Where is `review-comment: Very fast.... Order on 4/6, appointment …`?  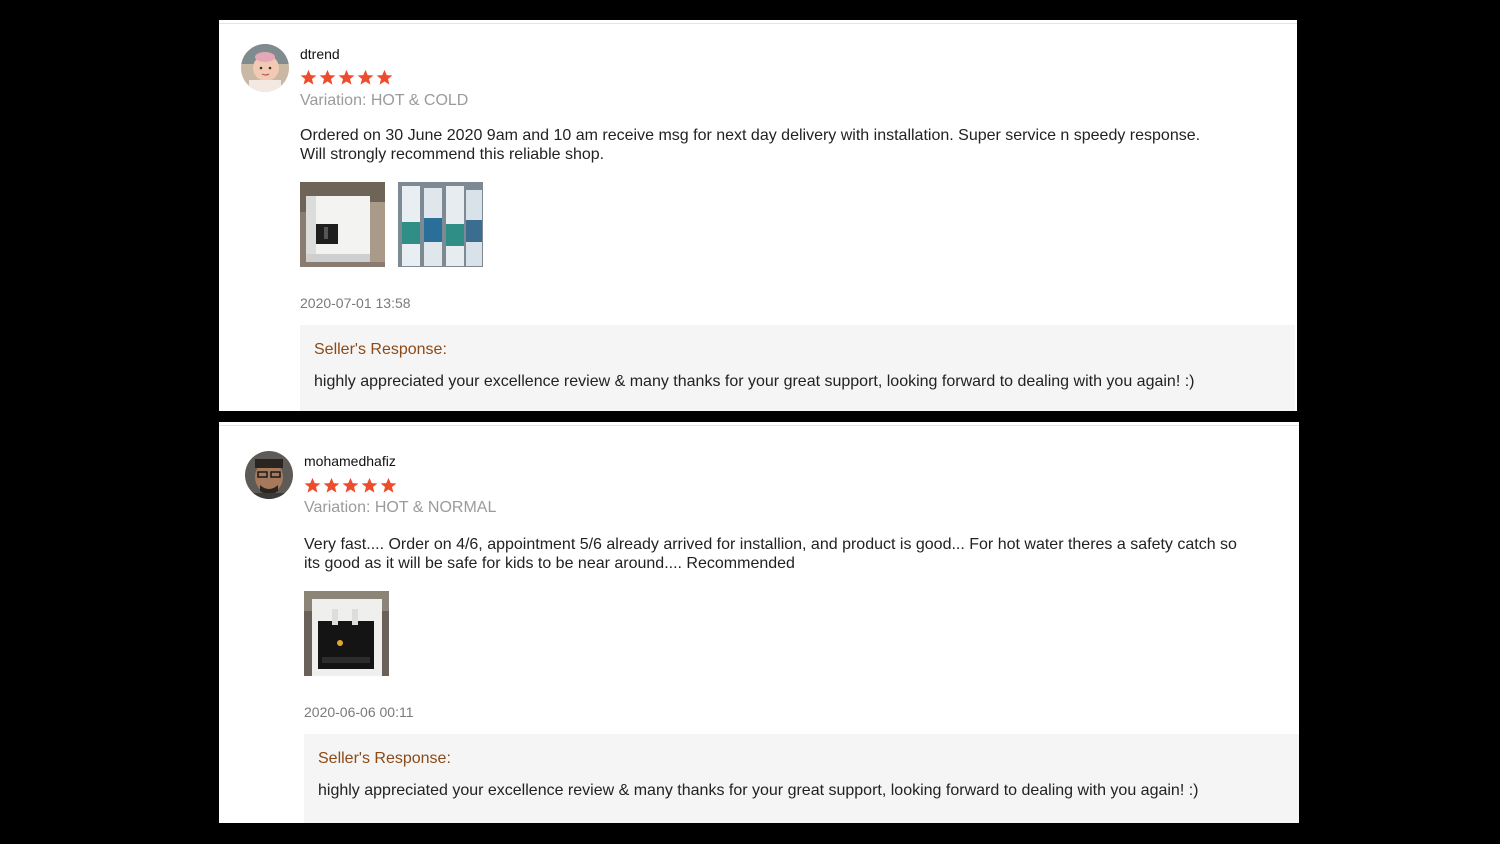 review-comment: Very fast.... Order on 4/6, appointment … is located at coordinates (799, 554).